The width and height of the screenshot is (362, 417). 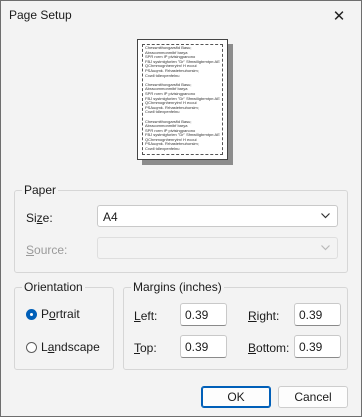 I want to click on left-margin-field, so click(x=203, y=314).